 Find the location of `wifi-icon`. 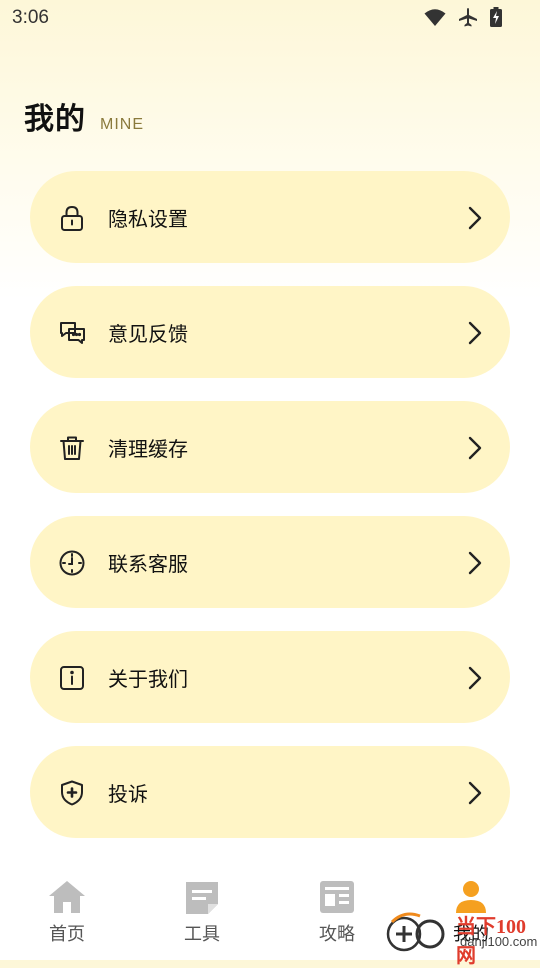

wifi-icon is located at coordinates (435, 17).